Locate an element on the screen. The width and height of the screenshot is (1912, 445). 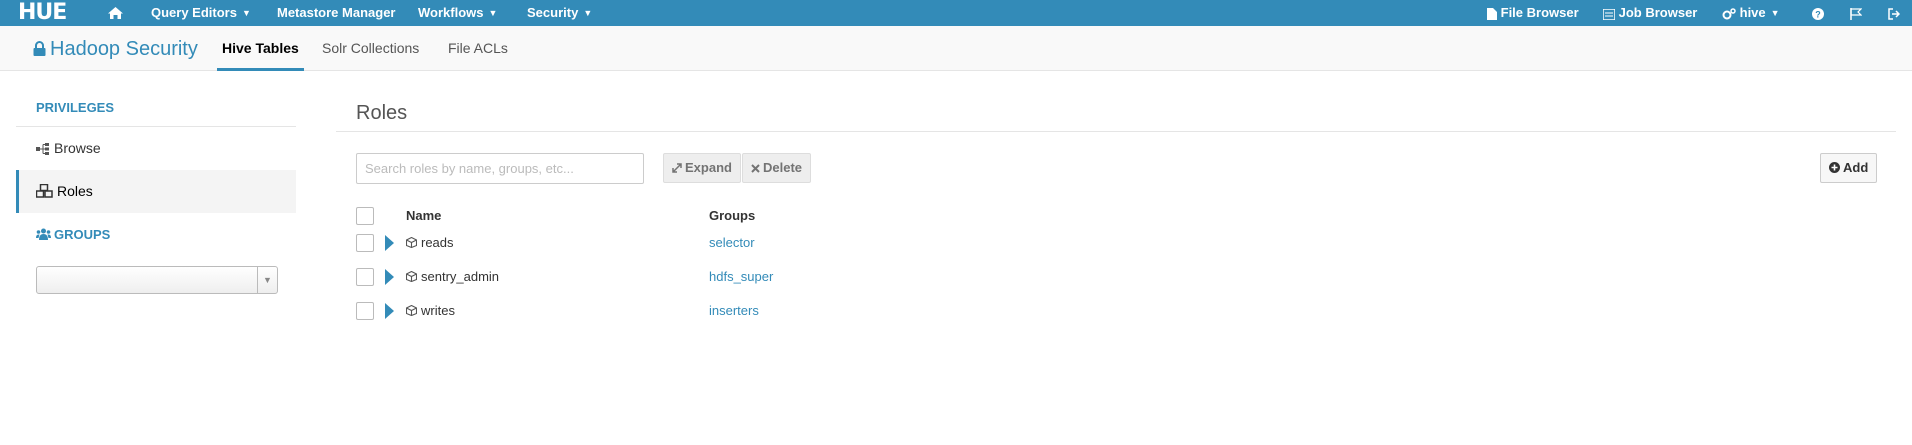
select-all-checkbox is located at coordinates (365, 216).